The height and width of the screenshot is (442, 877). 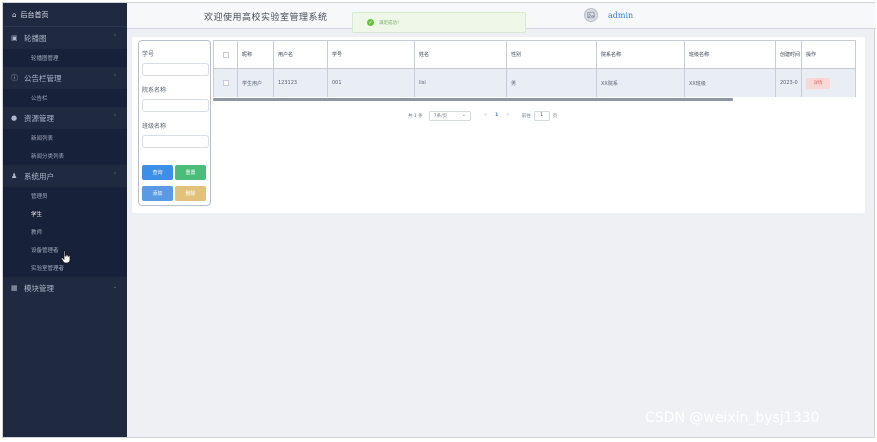 I want to click on watermark-text: CSDN @weixin_bysj1330, so click(x=732, y=418).